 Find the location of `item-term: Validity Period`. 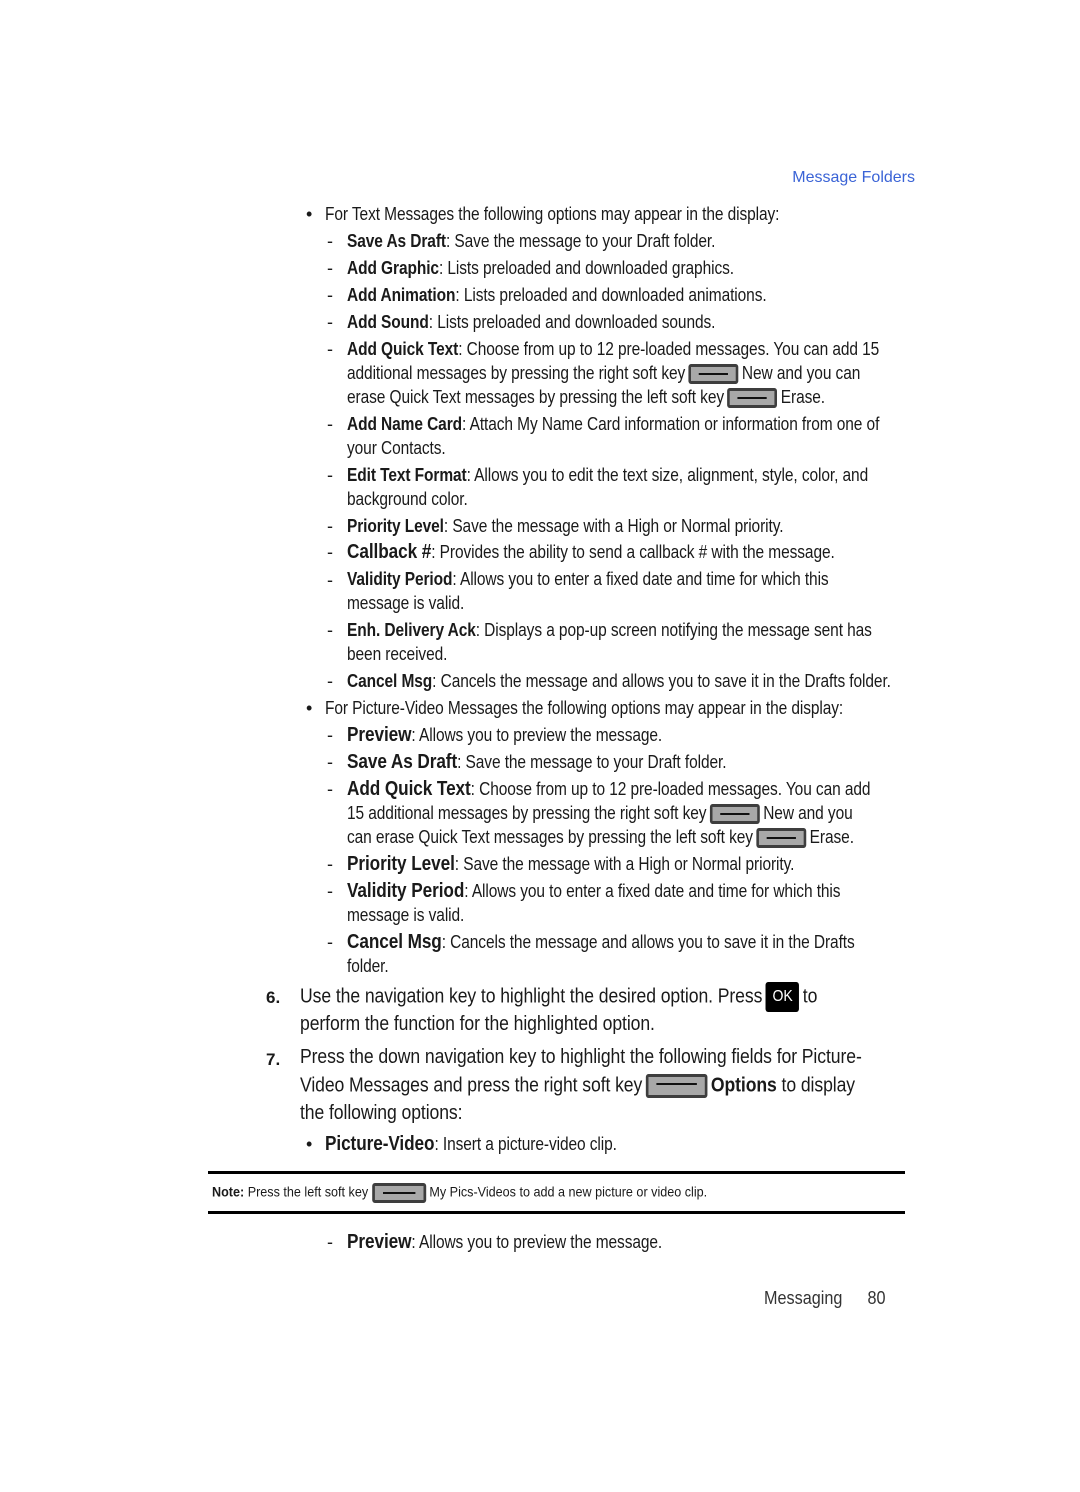

item-term: Validity Period is located at coordinates (406, 891).